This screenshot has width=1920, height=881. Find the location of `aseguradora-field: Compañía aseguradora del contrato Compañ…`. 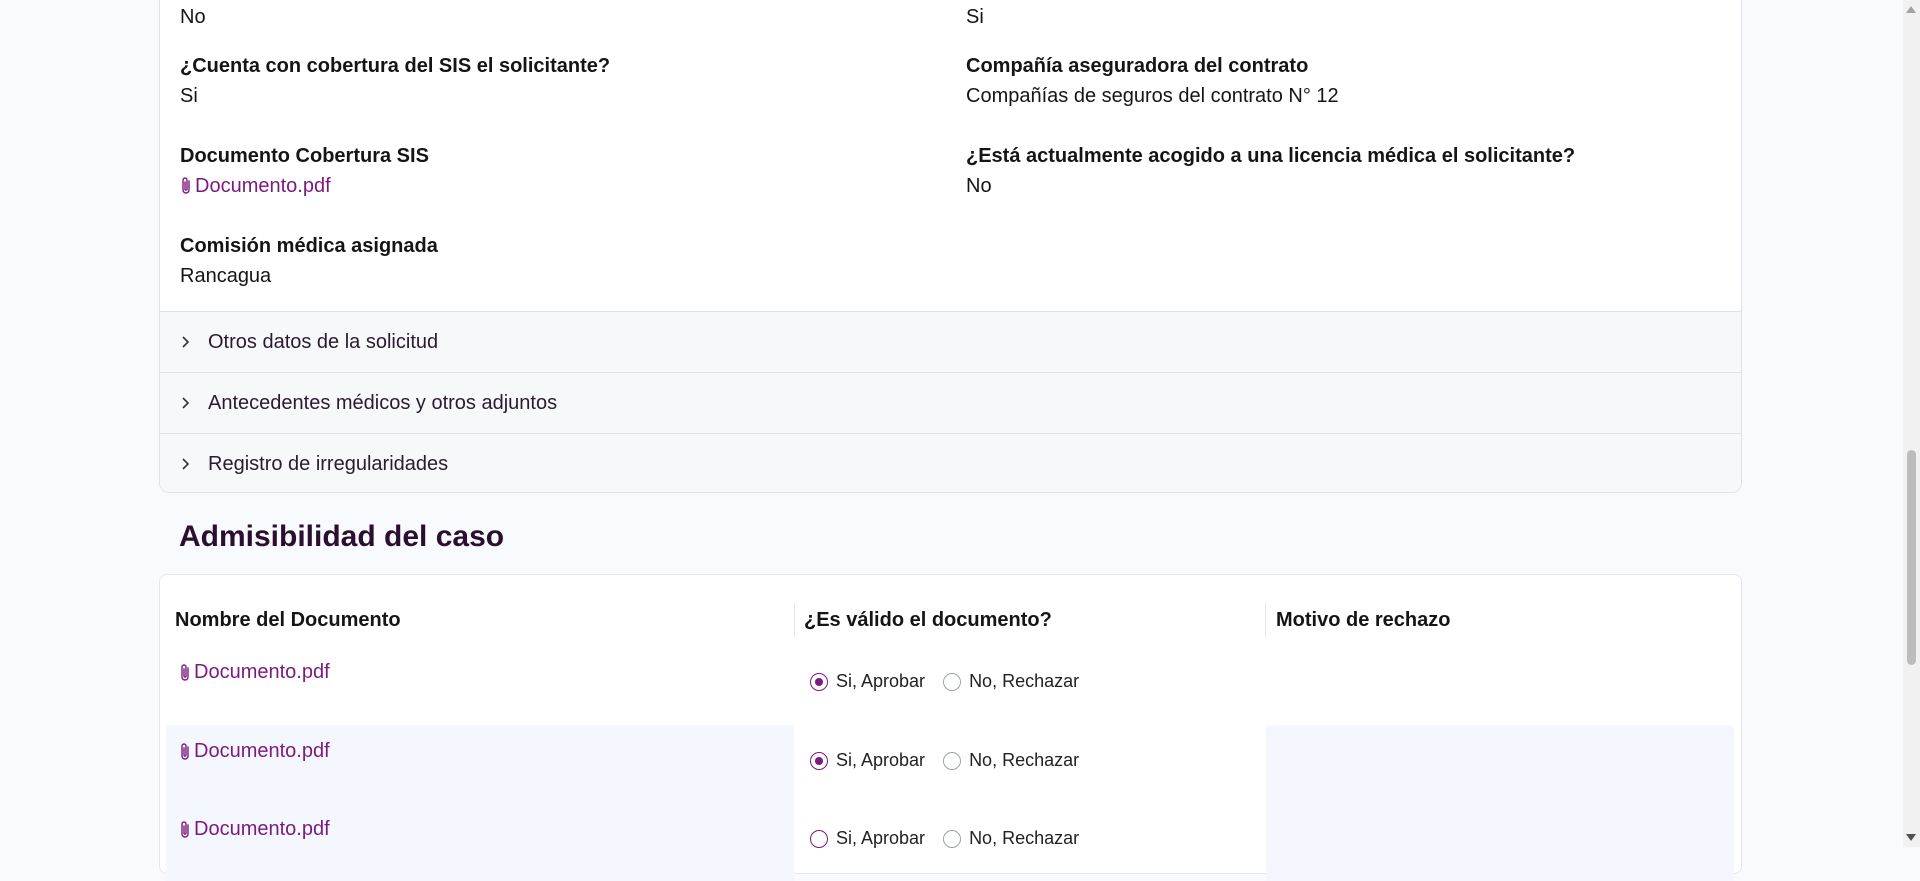

aseguradora-field: Compañía aseguradora del contrato Compañ… is located at coordinates (1152, 81).